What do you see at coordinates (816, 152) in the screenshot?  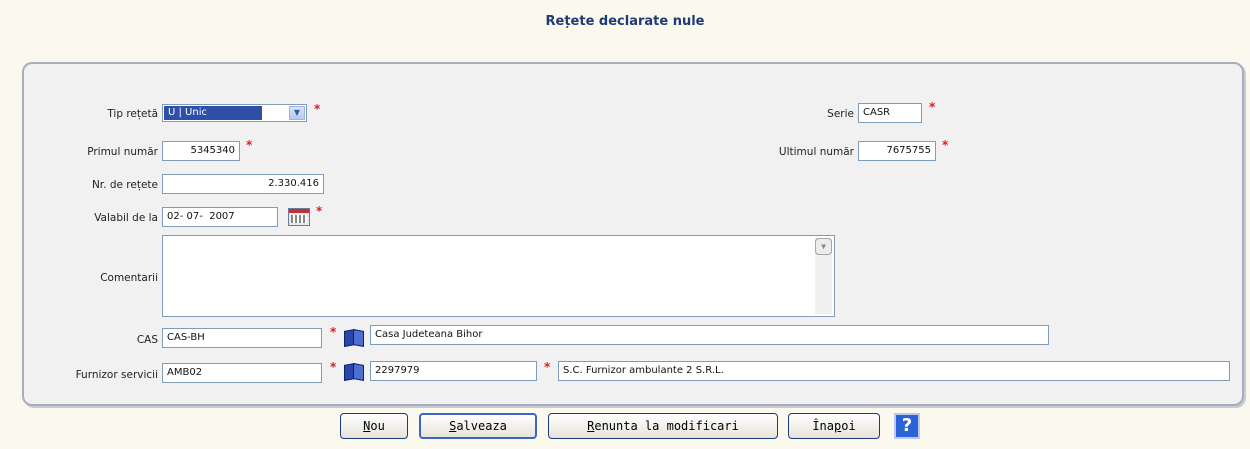 I see `ultimul-numar-label: Ultimul număr` at bounding box center [816, 152].